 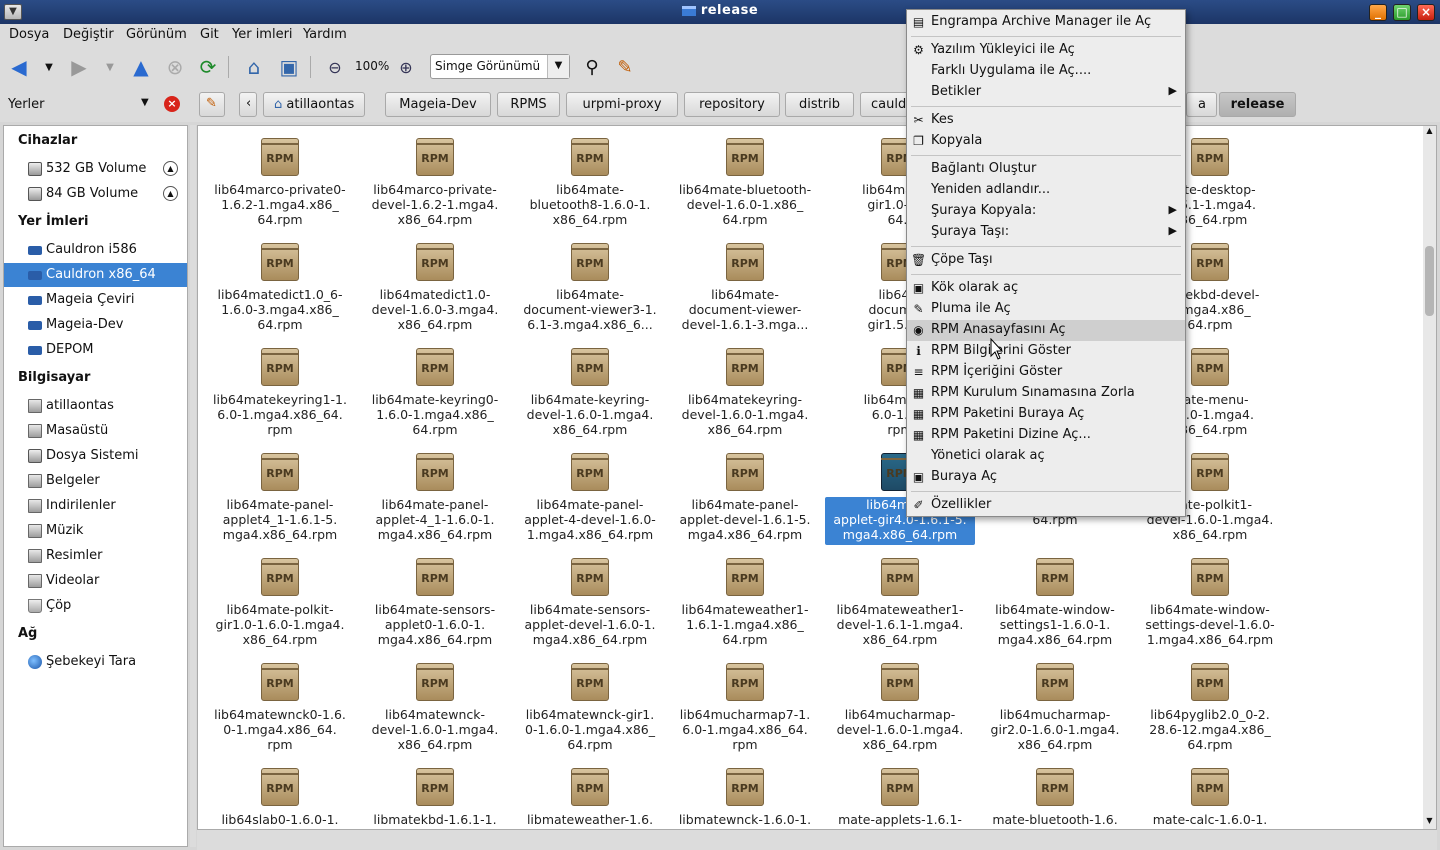 I want to click on pane-resize-handle, so click(x=193, y=486).